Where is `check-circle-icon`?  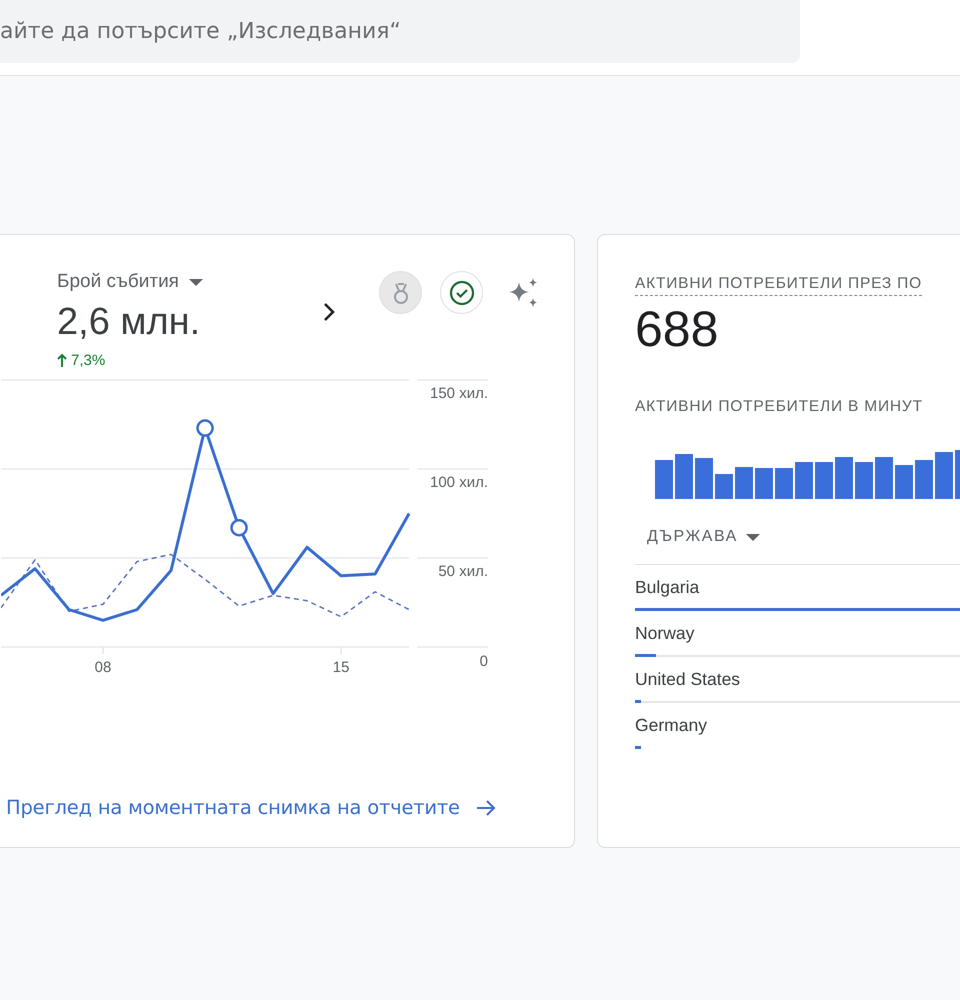 check-circle-icon is located at coordinates (461, 293).